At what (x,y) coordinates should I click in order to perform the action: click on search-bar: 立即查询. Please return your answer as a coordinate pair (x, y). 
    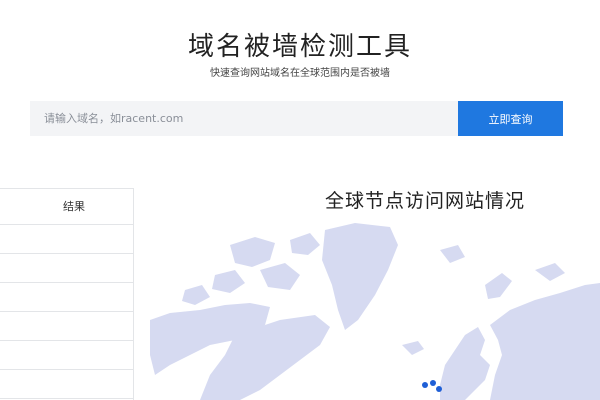
    Looking at the image, I should click on (296, 118).